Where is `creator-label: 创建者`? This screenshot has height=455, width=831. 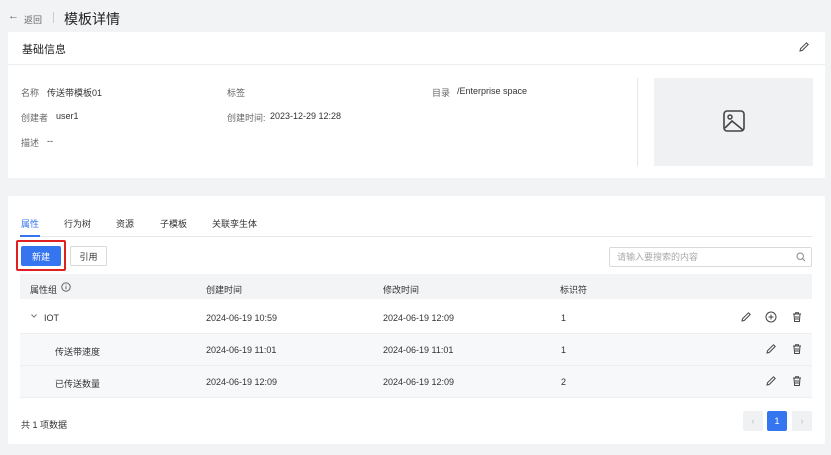
creator-label: 创建者 is located at coordinates (35, 118).